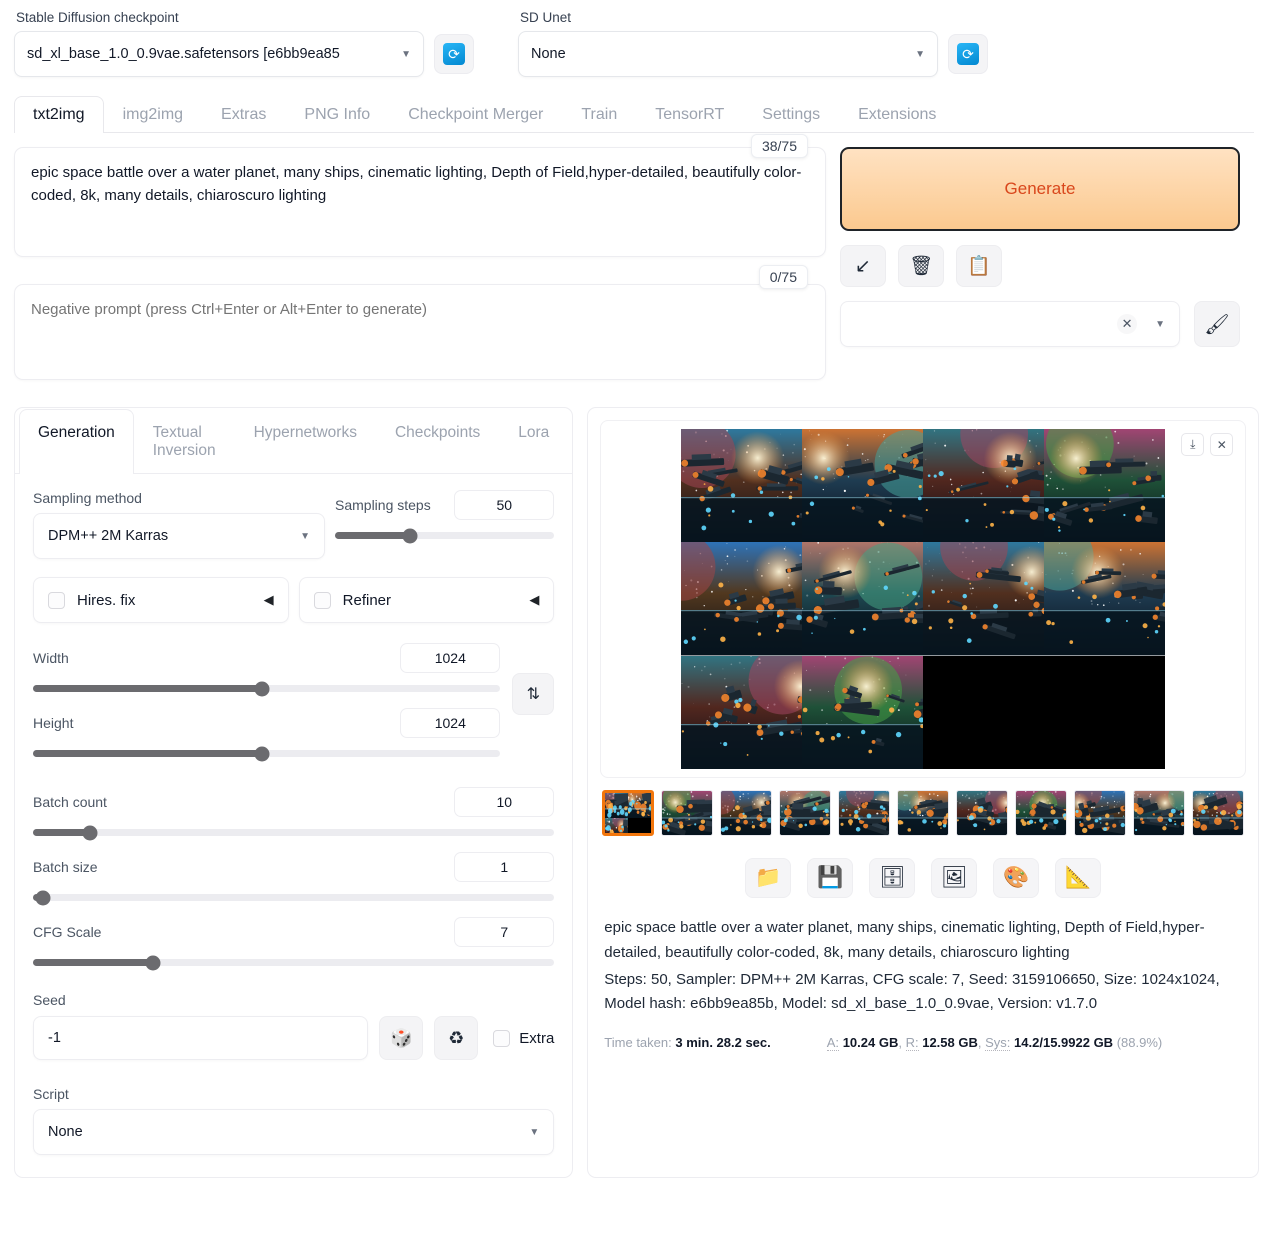 The width and height of the screenshot is (1268, 1240). I want to click on close-icon-button: ✕, so click(1222, 444).